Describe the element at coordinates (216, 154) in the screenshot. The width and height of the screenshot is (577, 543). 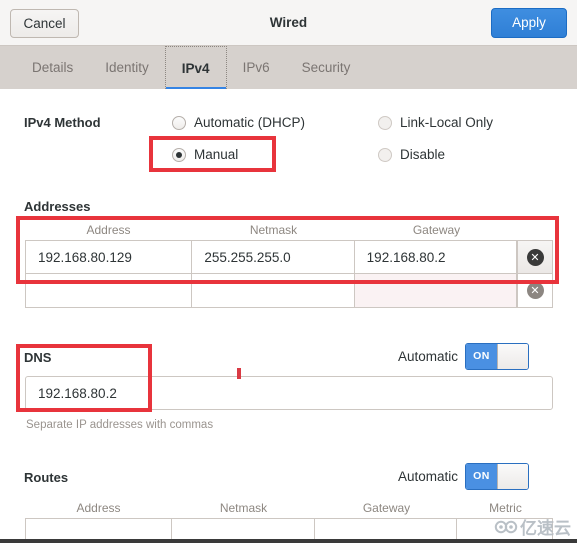
I see `radio-label-manual: Manual` at that location.